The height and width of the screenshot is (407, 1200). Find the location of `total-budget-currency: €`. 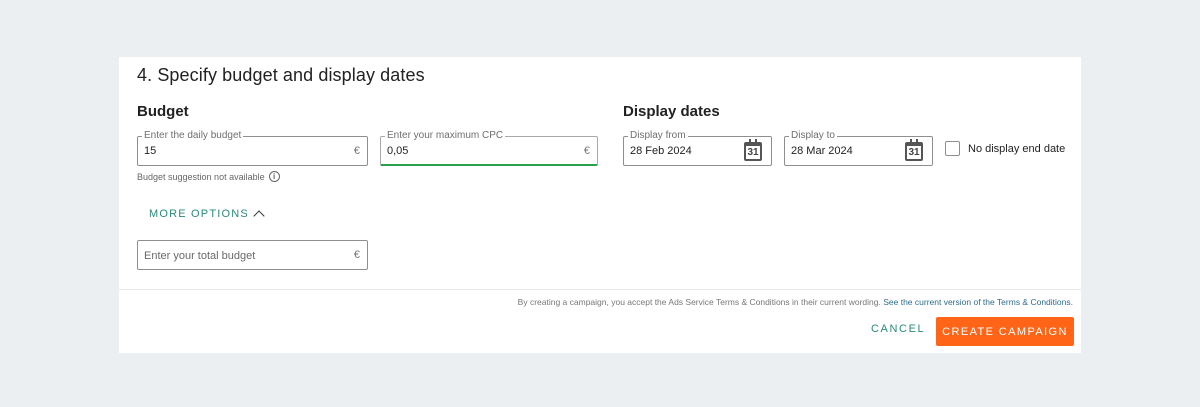

total-budget-currency: € is located at coordinates (356, 255).